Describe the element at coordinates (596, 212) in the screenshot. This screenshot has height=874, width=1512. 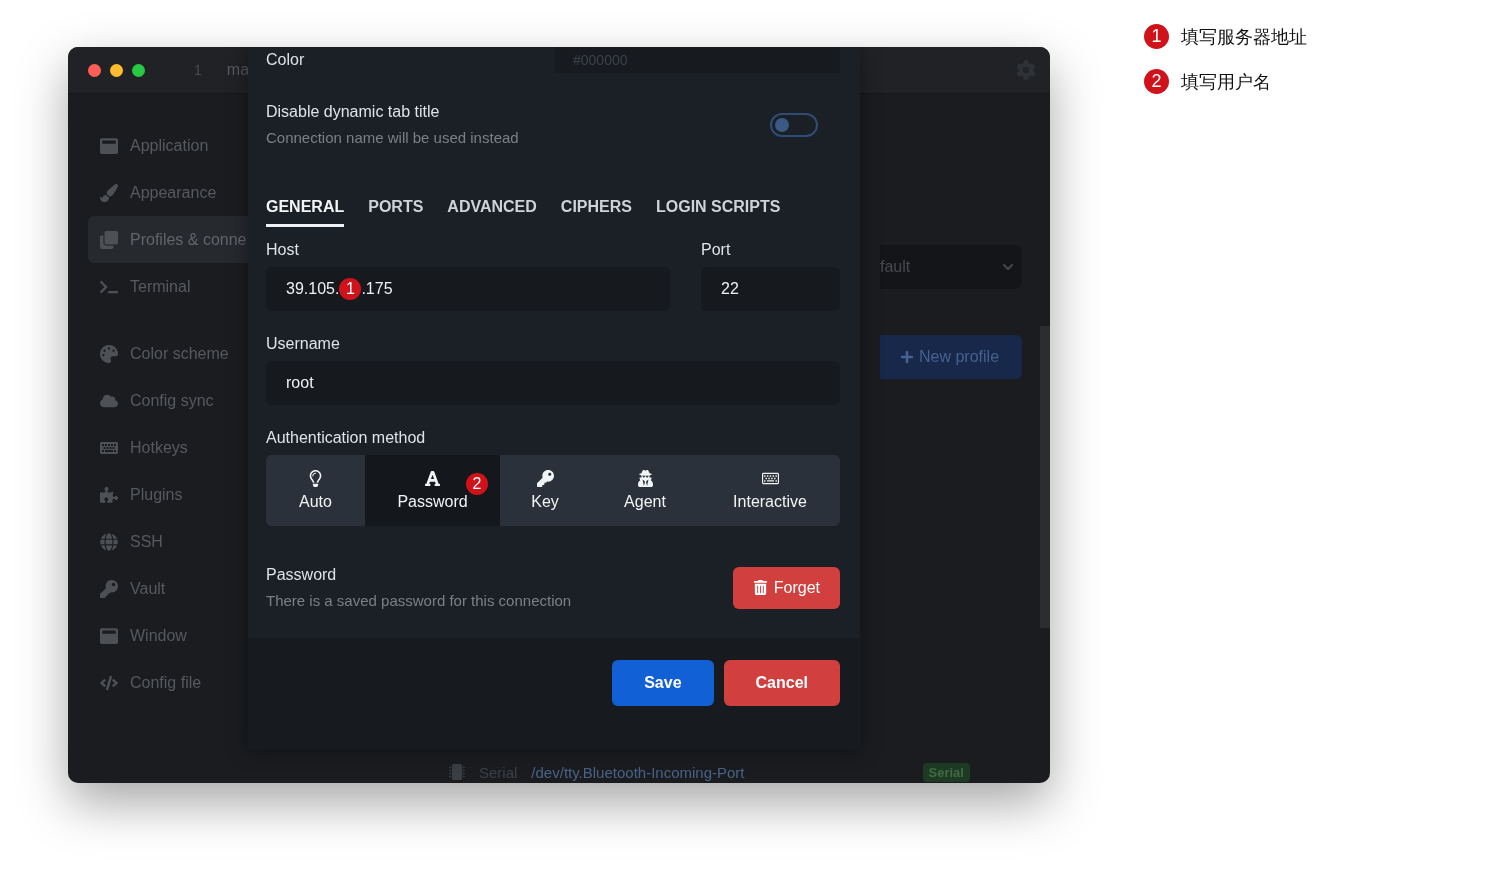
I see `tab: CIPHERS` at that location.